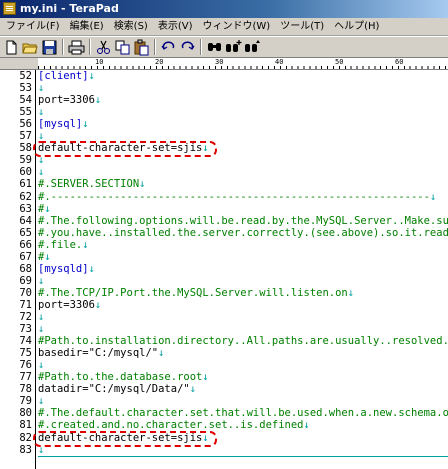  Describe the element at coordinates (114, 389) in the screenshot. I see `line-content: datadir="C:/mysql/Data/"` at that location.